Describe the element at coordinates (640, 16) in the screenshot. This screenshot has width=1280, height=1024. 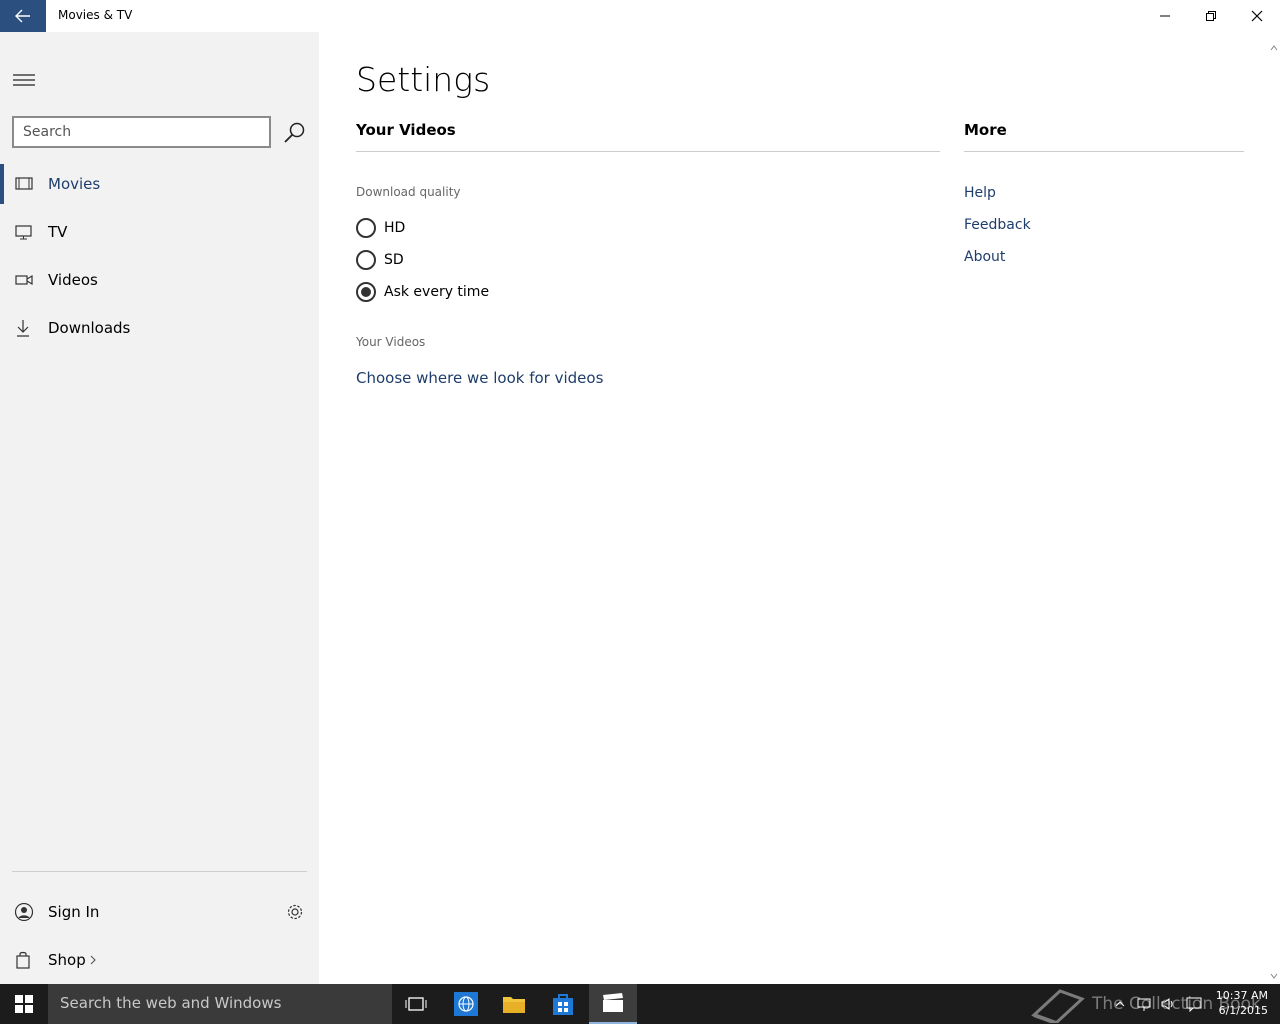
I see `title-bar: Movies & TV` at that location.